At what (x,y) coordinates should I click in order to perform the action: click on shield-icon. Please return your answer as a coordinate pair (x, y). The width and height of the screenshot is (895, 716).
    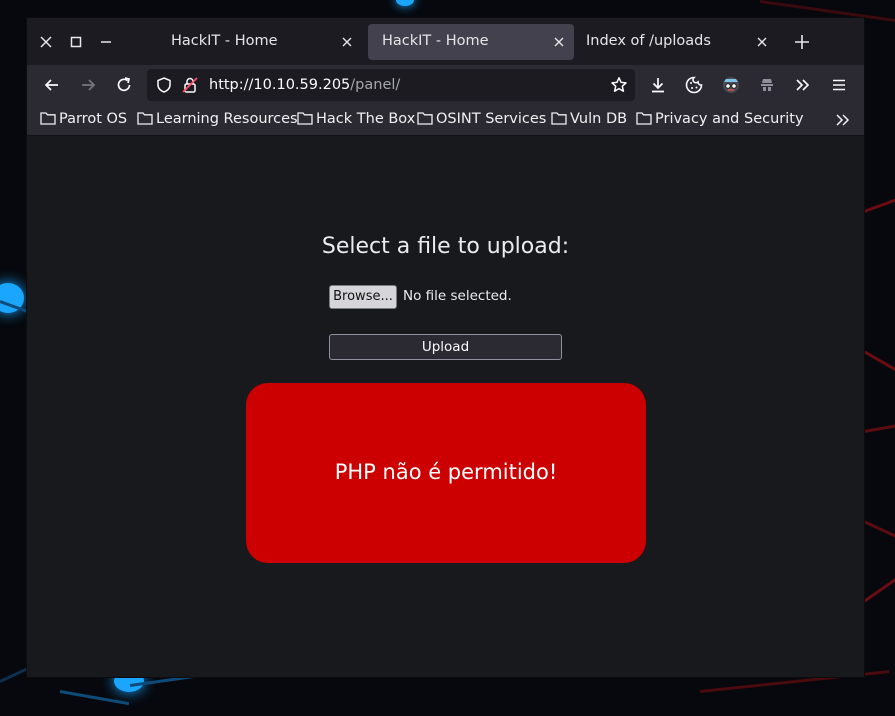
    Looking at the image, I should click on (164, 85).